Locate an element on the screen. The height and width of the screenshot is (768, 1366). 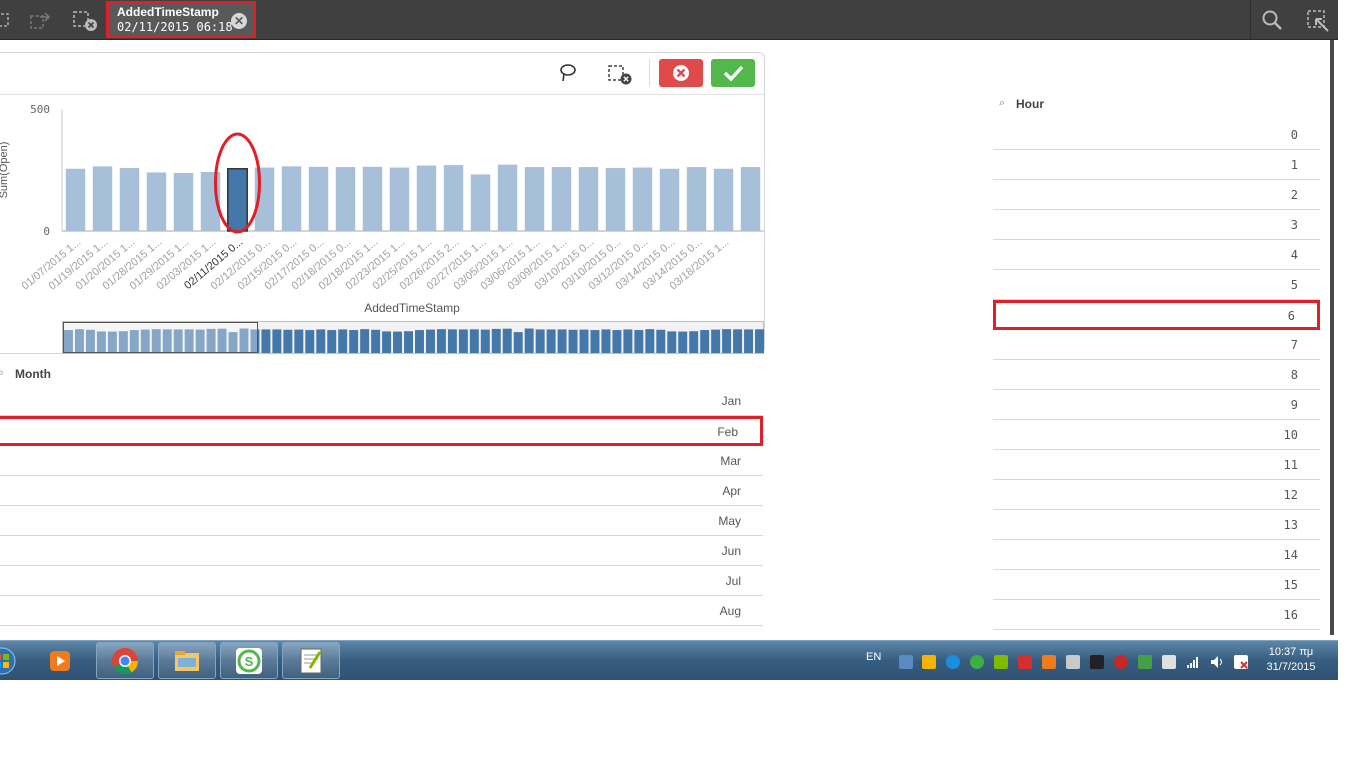
selections-back-icon is located at coordinates (7, 20).